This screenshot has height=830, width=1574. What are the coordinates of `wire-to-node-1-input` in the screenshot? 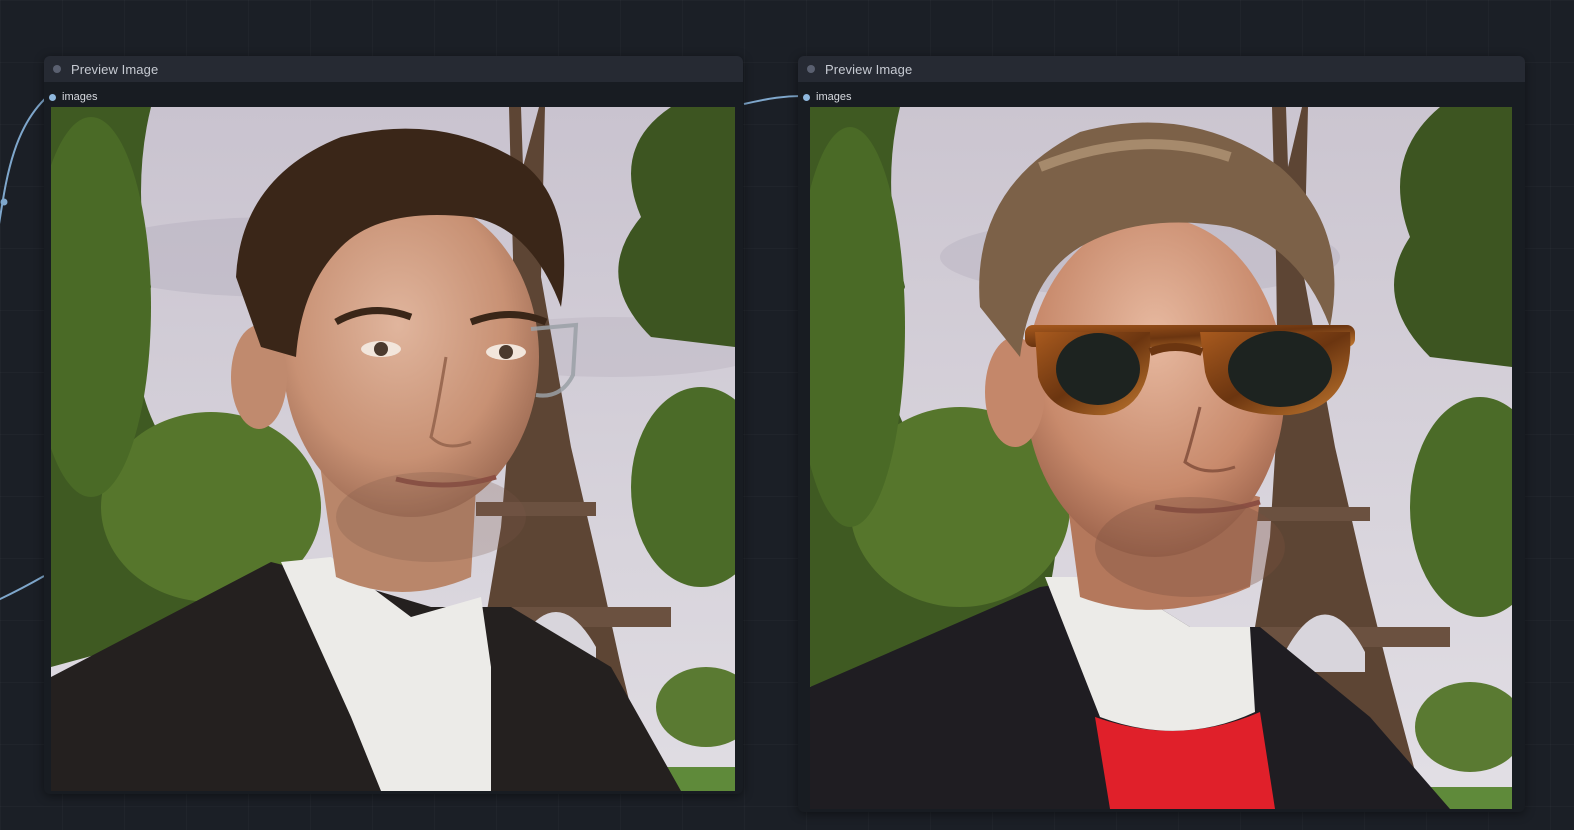 It's located at (24, 160).